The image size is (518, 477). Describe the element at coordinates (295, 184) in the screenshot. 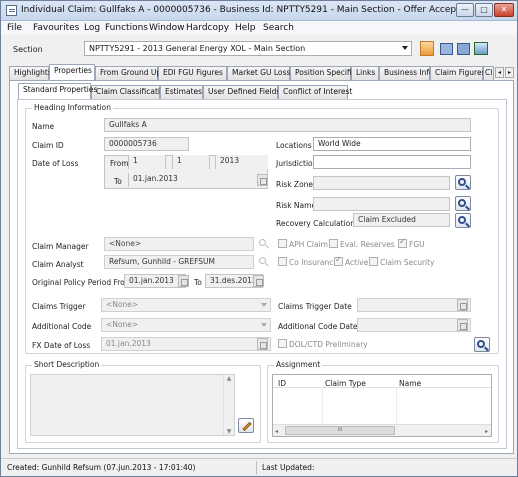

I see `risk-zone-label: Risk Zone` at that location.